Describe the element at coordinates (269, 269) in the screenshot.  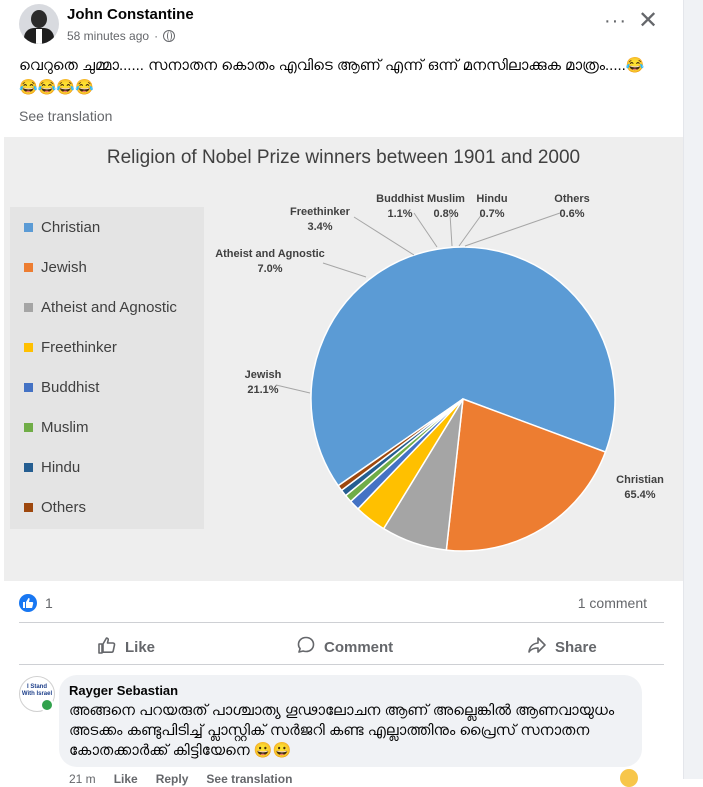
I see `slice-value-label: 7.0%` at that location.